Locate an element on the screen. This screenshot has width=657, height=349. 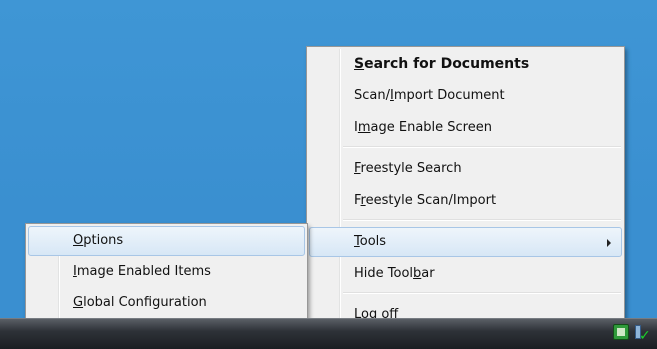
menu-item-label: Freestyle Scan/Import is located at coordinates (425, 200).